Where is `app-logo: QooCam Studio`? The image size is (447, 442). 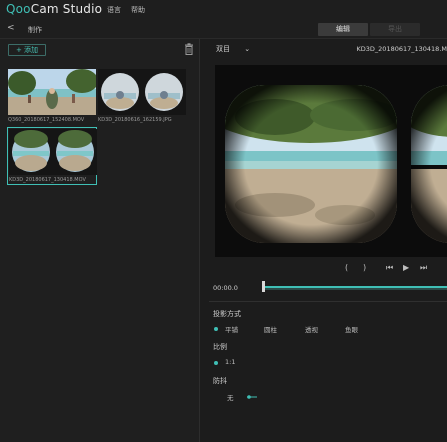
app-logo: QooCam Studio is located at coordinates (54, 9).